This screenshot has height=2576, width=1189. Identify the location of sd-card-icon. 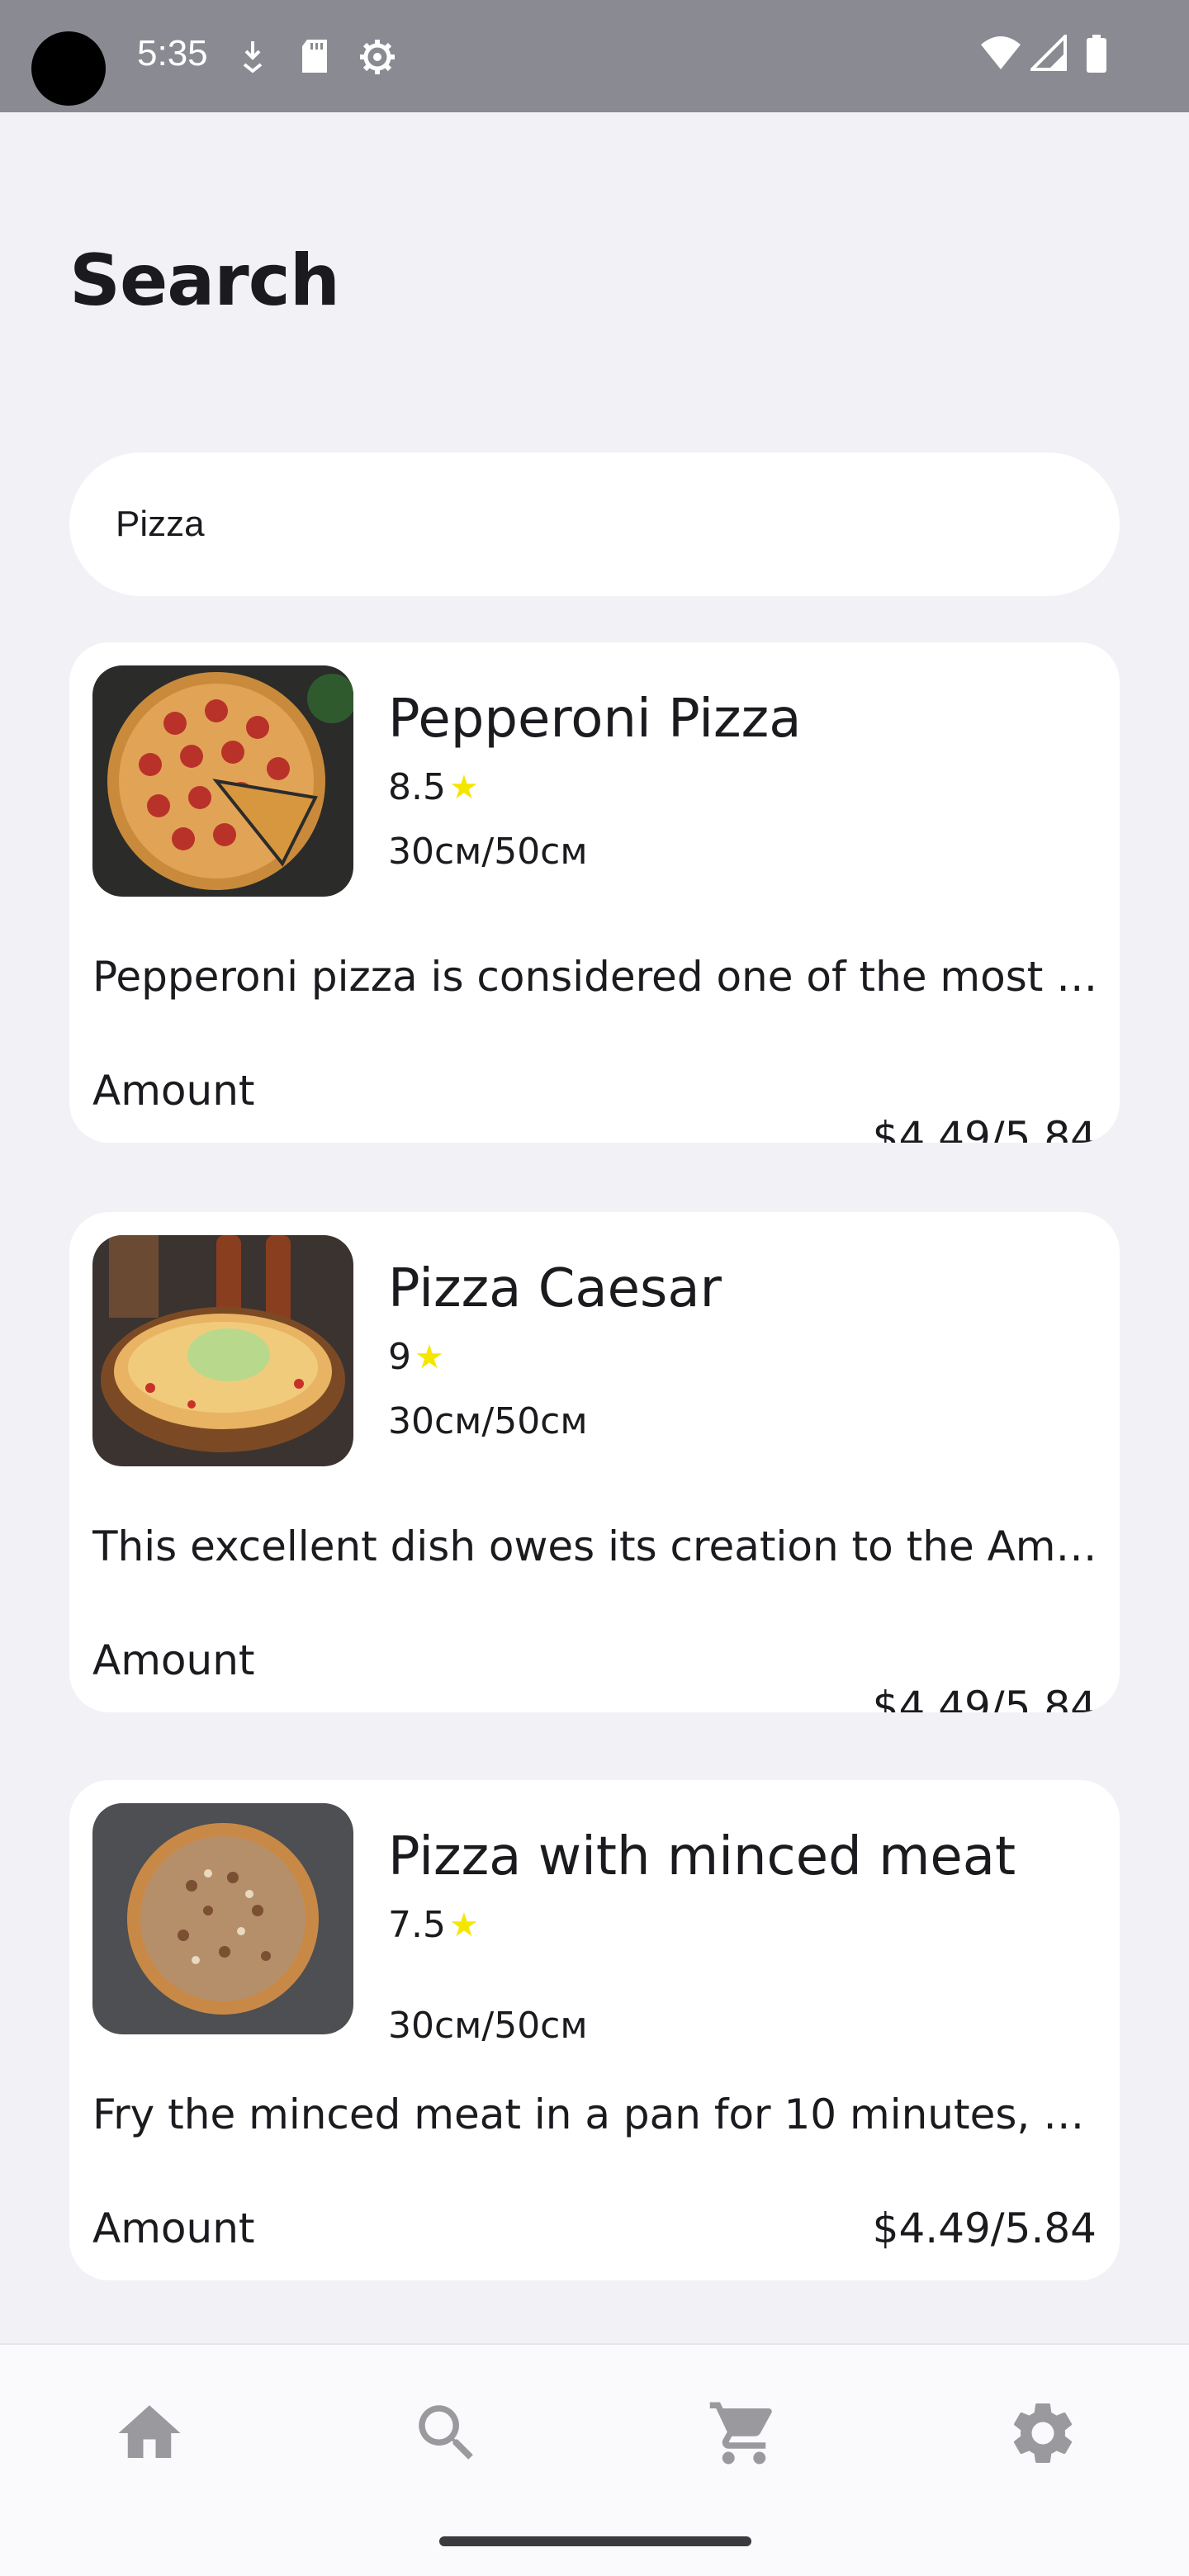
(314, 56).